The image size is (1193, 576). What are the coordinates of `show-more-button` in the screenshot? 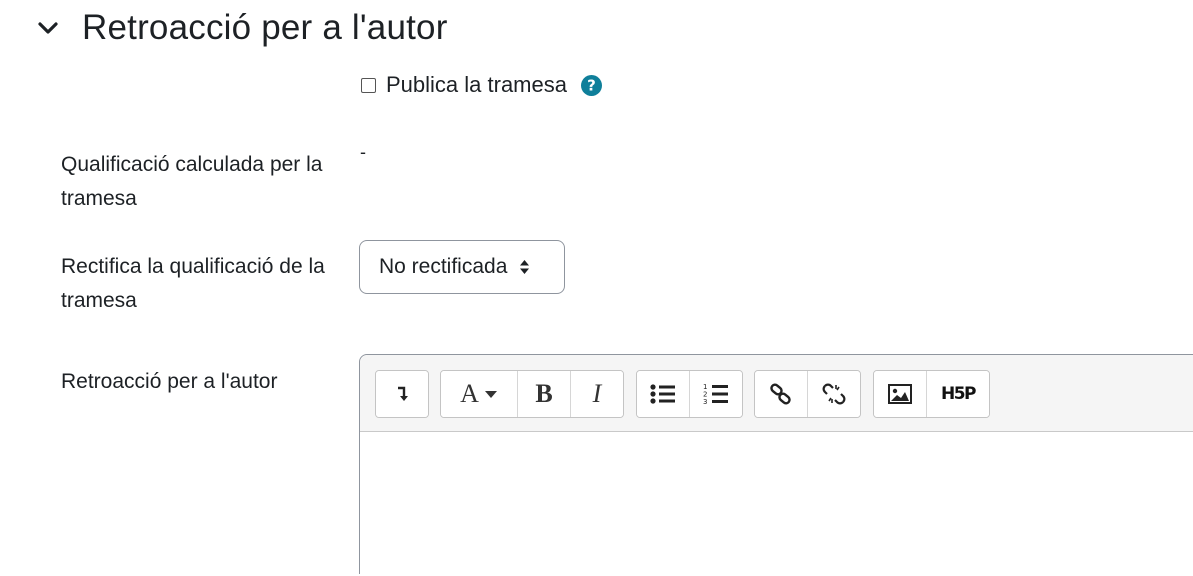 It's located at (402, 394).